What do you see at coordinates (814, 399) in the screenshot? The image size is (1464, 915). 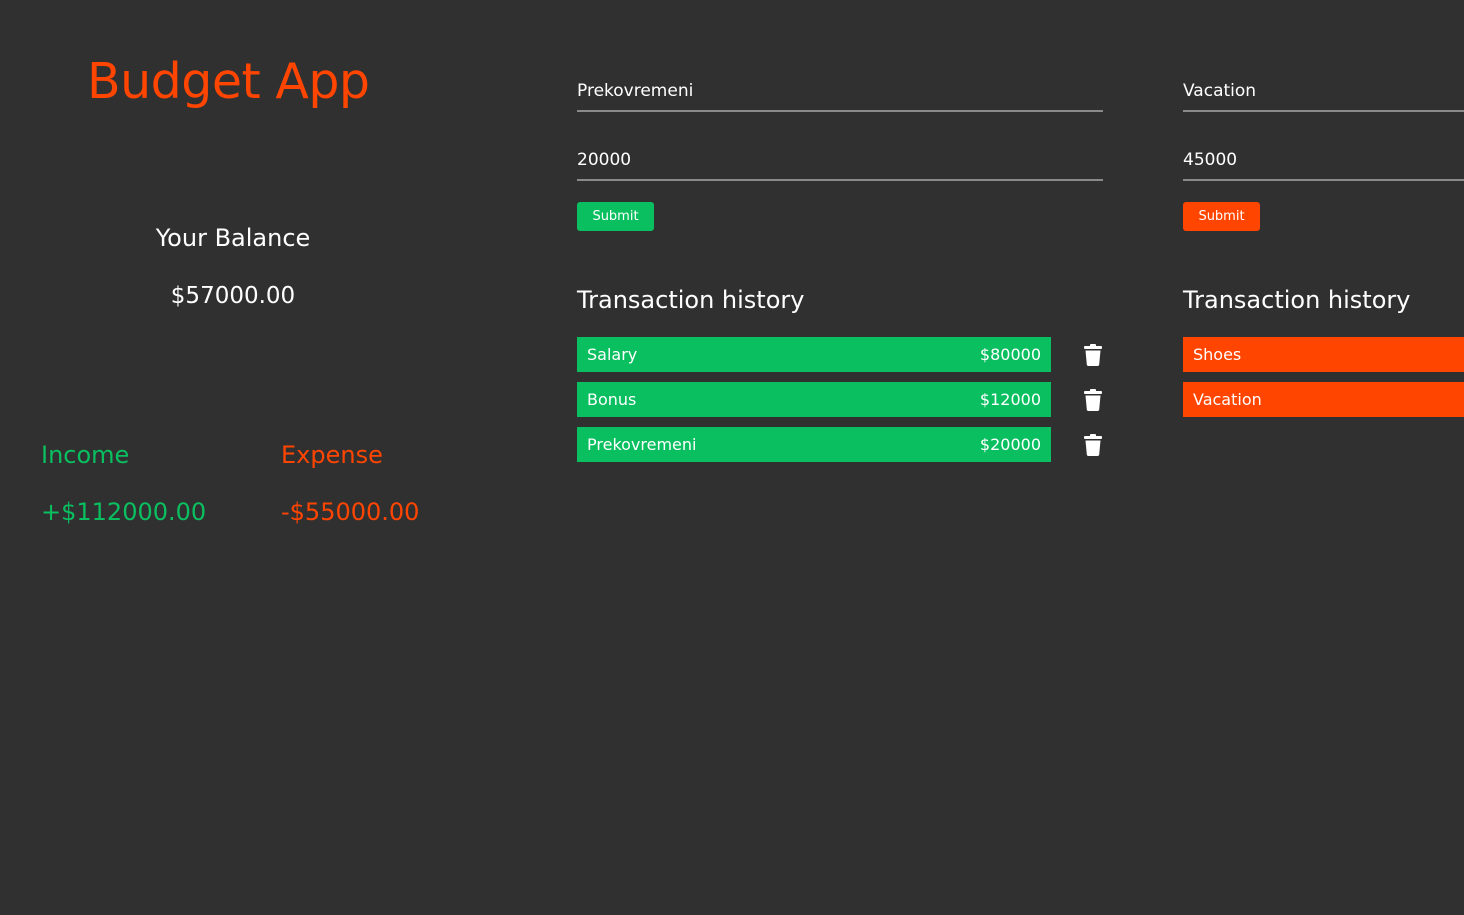 I see `income-transaction-item: Bonus $12000` at bounding box center [814, 399].